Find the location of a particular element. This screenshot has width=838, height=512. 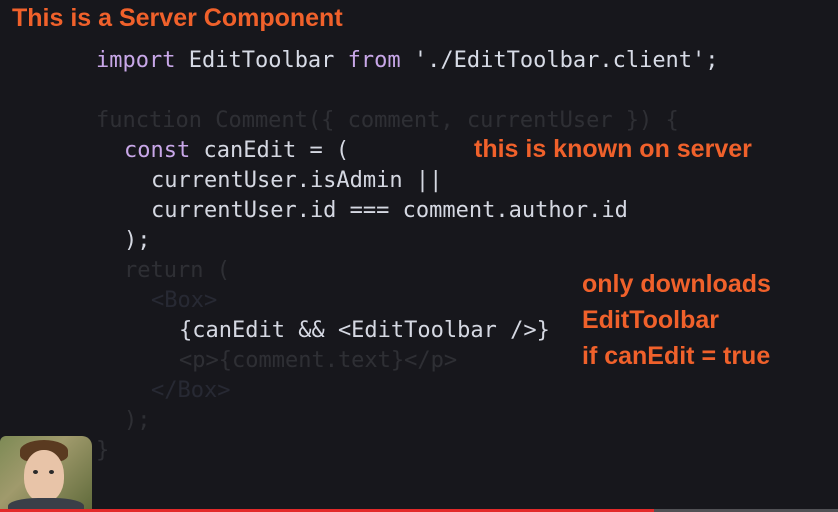

server-component-annotation: This is a Server Component is located at coordinates (177, 18).